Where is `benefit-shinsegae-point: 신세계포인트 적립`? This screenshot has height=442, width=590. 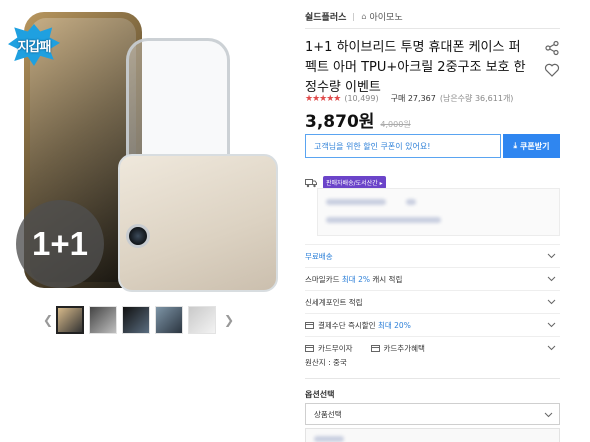
benefit-shinsegae-point: 신세계포인트 적립 is located at coordinates (432, 301).